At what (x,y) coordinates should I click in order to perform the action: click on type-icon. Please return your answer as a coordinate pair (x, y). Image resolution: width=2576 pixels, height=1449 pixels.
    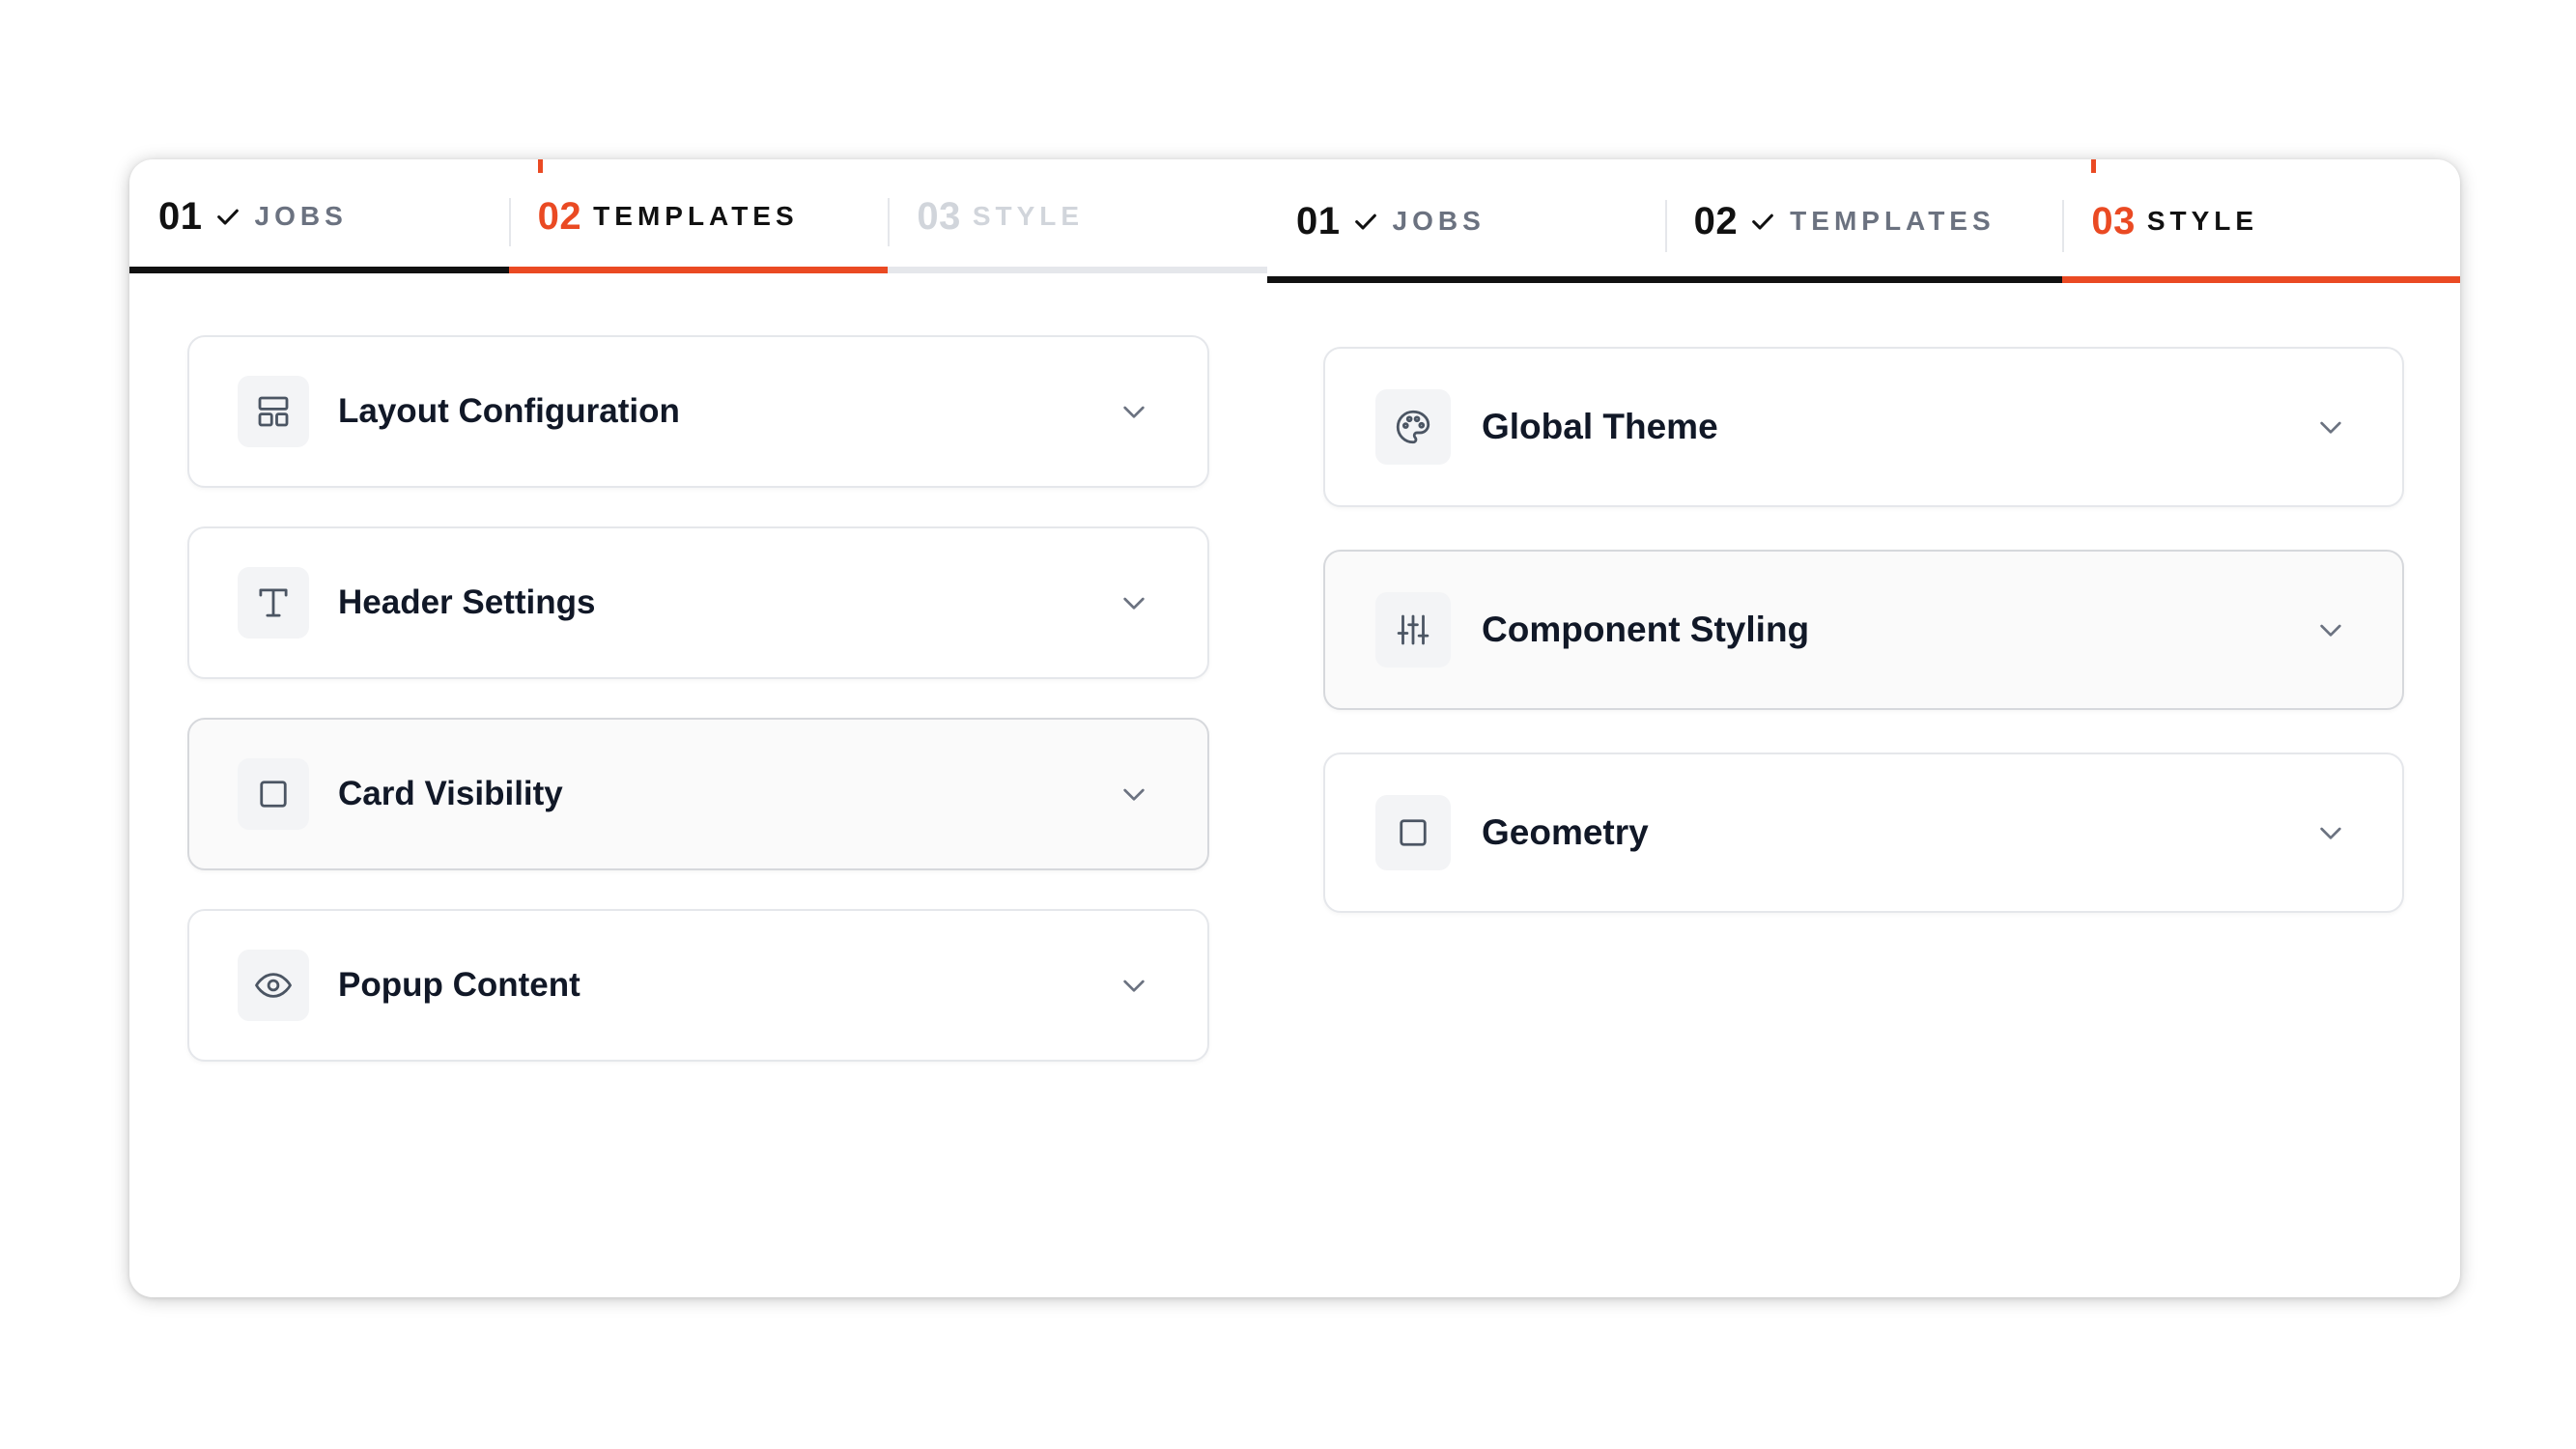
    Looking at the image, I should click on (273, 602).